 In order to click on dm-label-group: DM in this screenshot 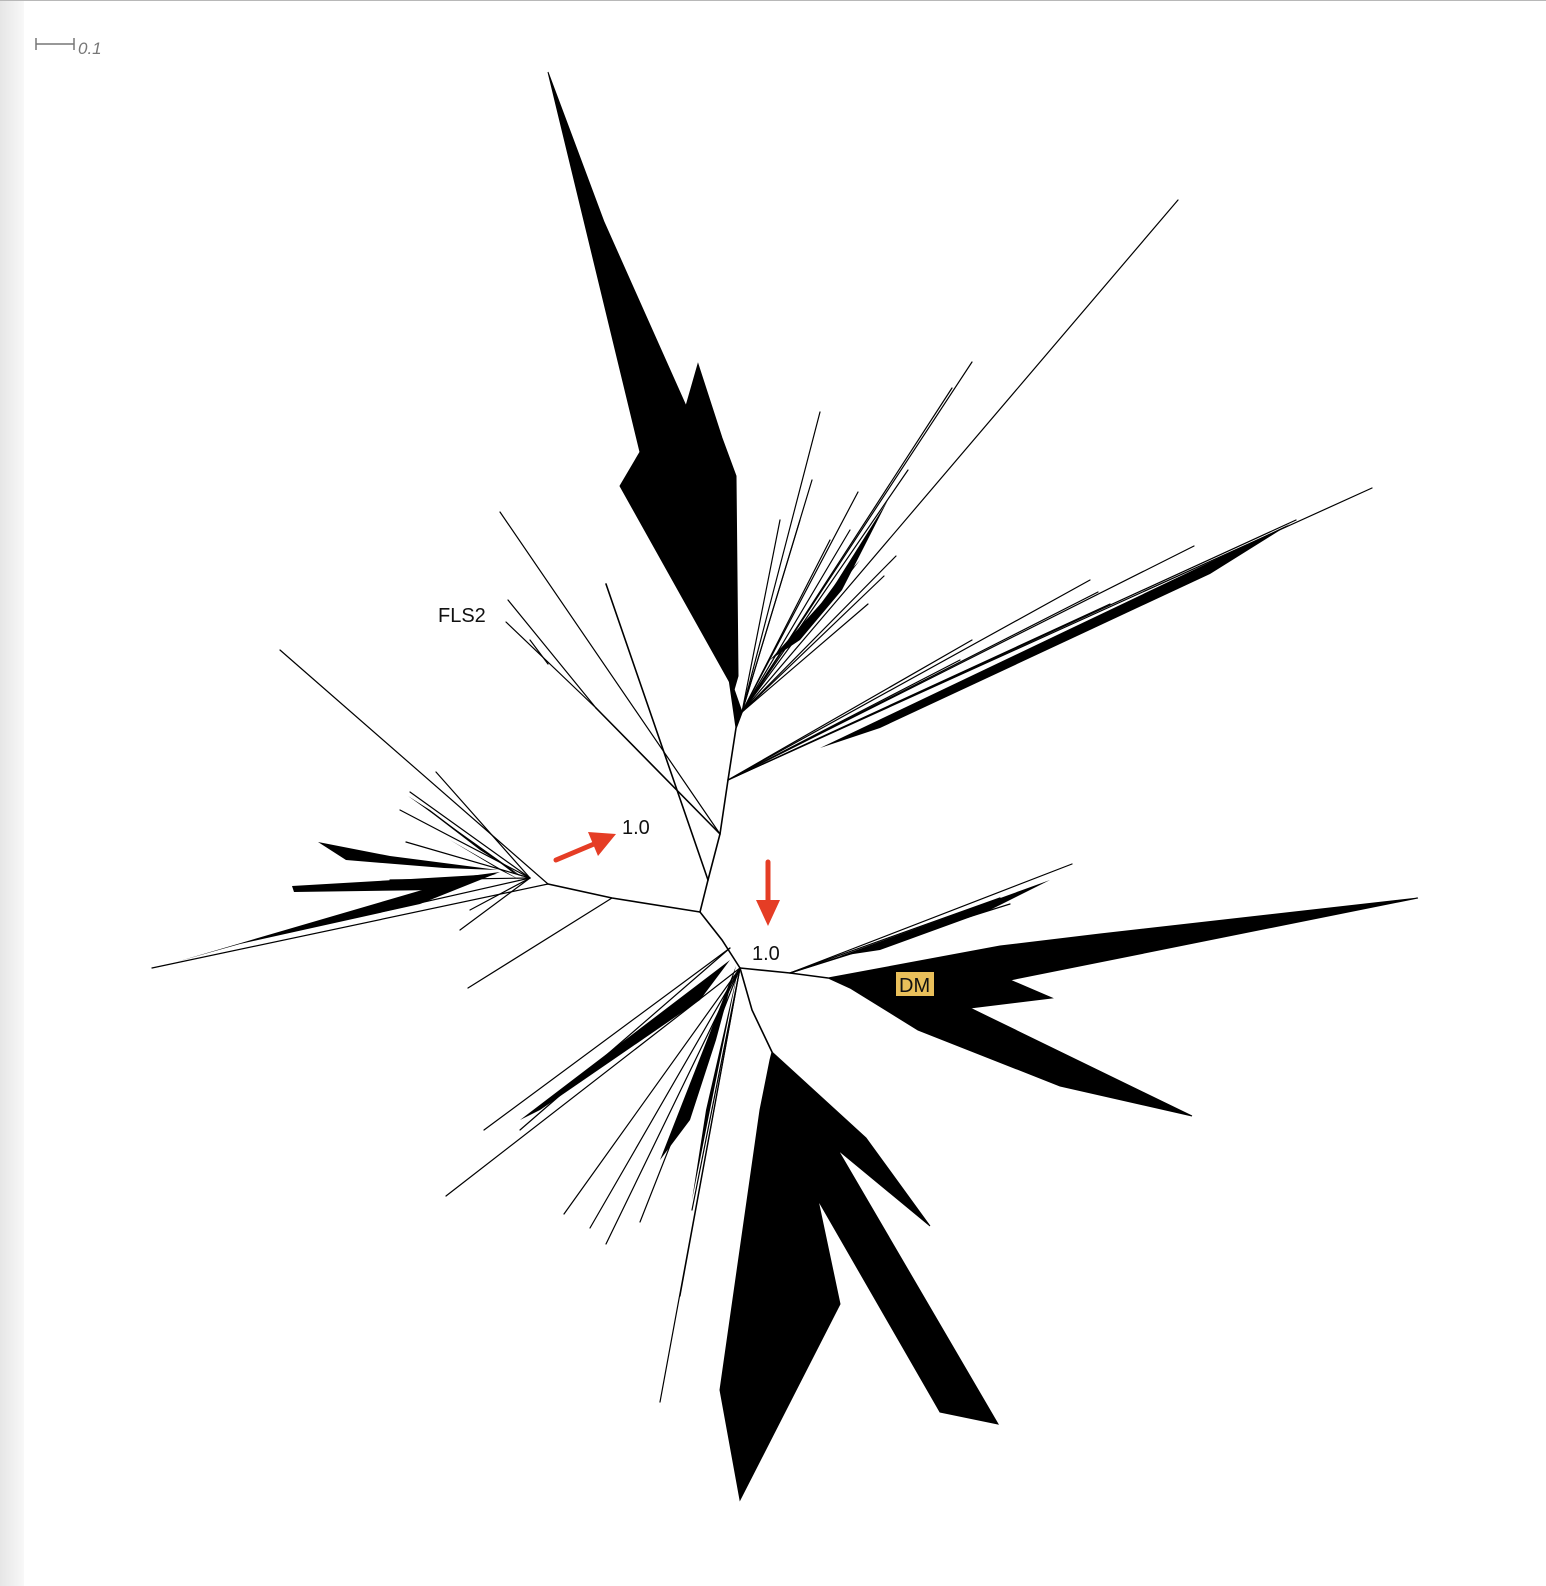, I will do `click(915, 984)`.